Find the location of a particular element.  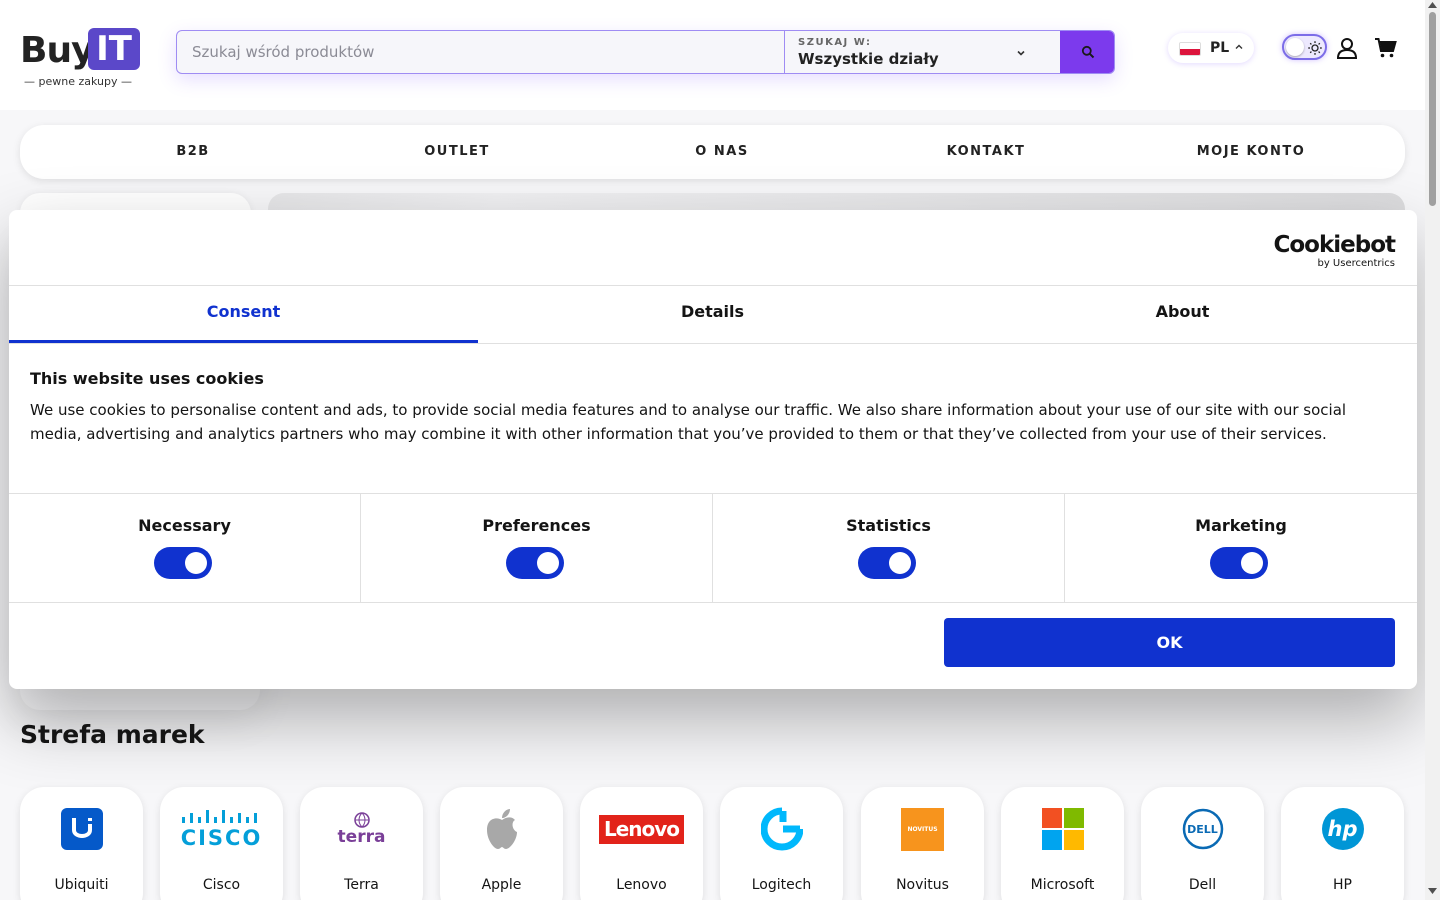

theme-toggle is located at coordinates (1304, 47).